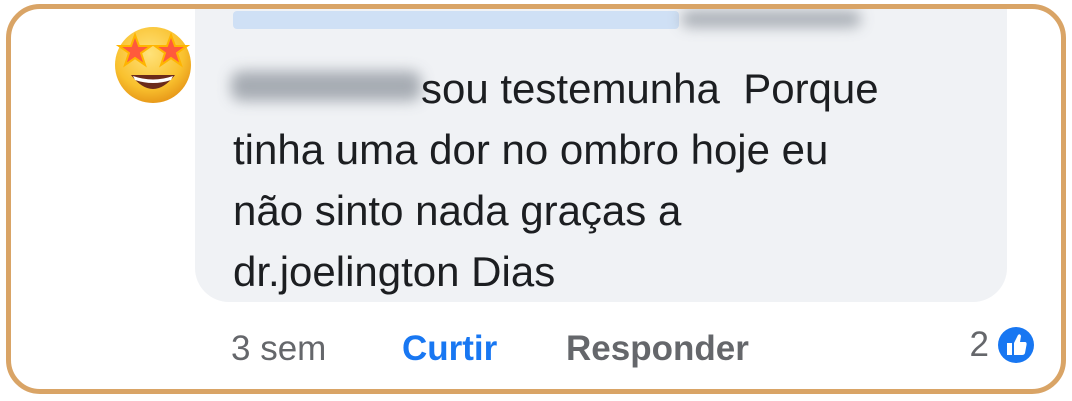  What do you see at coordinates (1016, 345) in the screenshot?
I see `like-thumbs-up-icon` at bounding box center [1016, 345].